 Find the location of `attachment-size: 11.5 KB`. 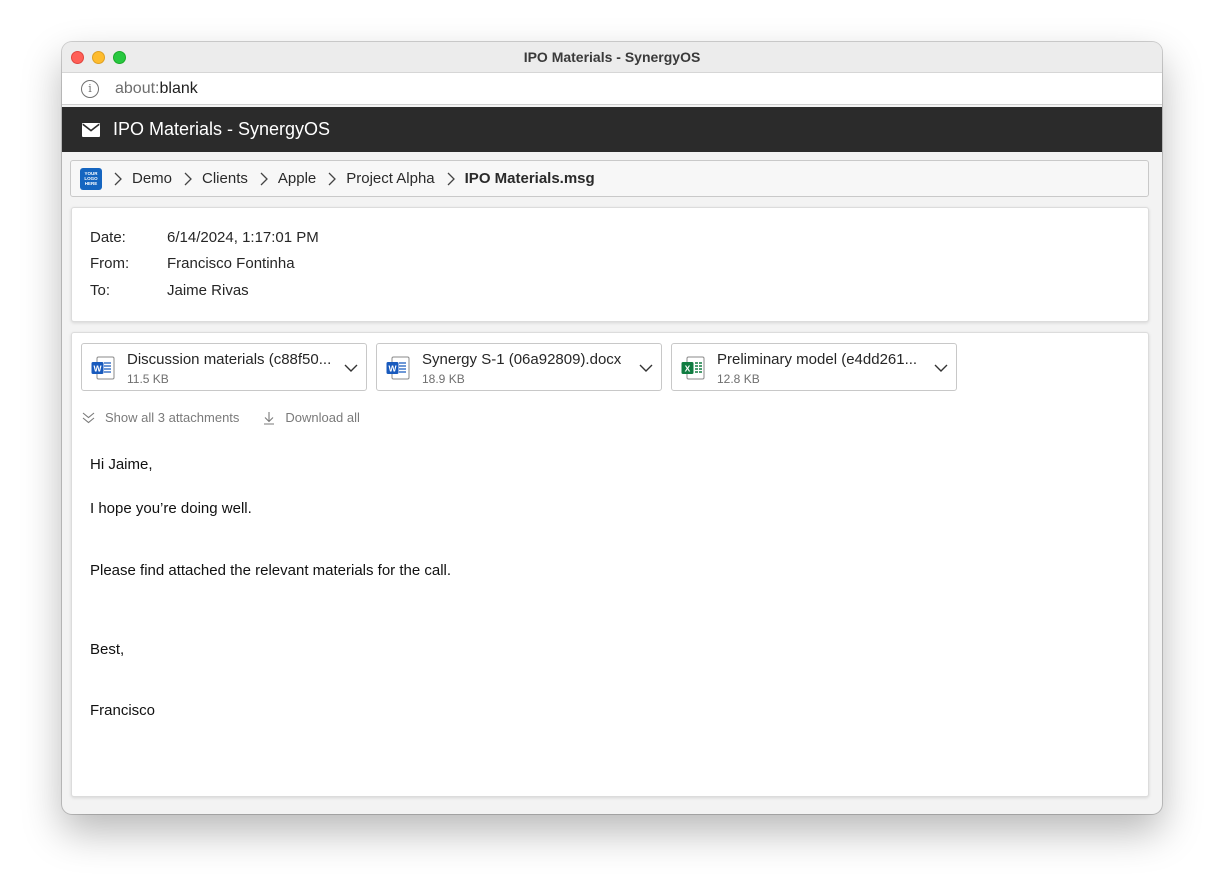

attachment-size: 11.5 KB is located at coordinates (148, 379).